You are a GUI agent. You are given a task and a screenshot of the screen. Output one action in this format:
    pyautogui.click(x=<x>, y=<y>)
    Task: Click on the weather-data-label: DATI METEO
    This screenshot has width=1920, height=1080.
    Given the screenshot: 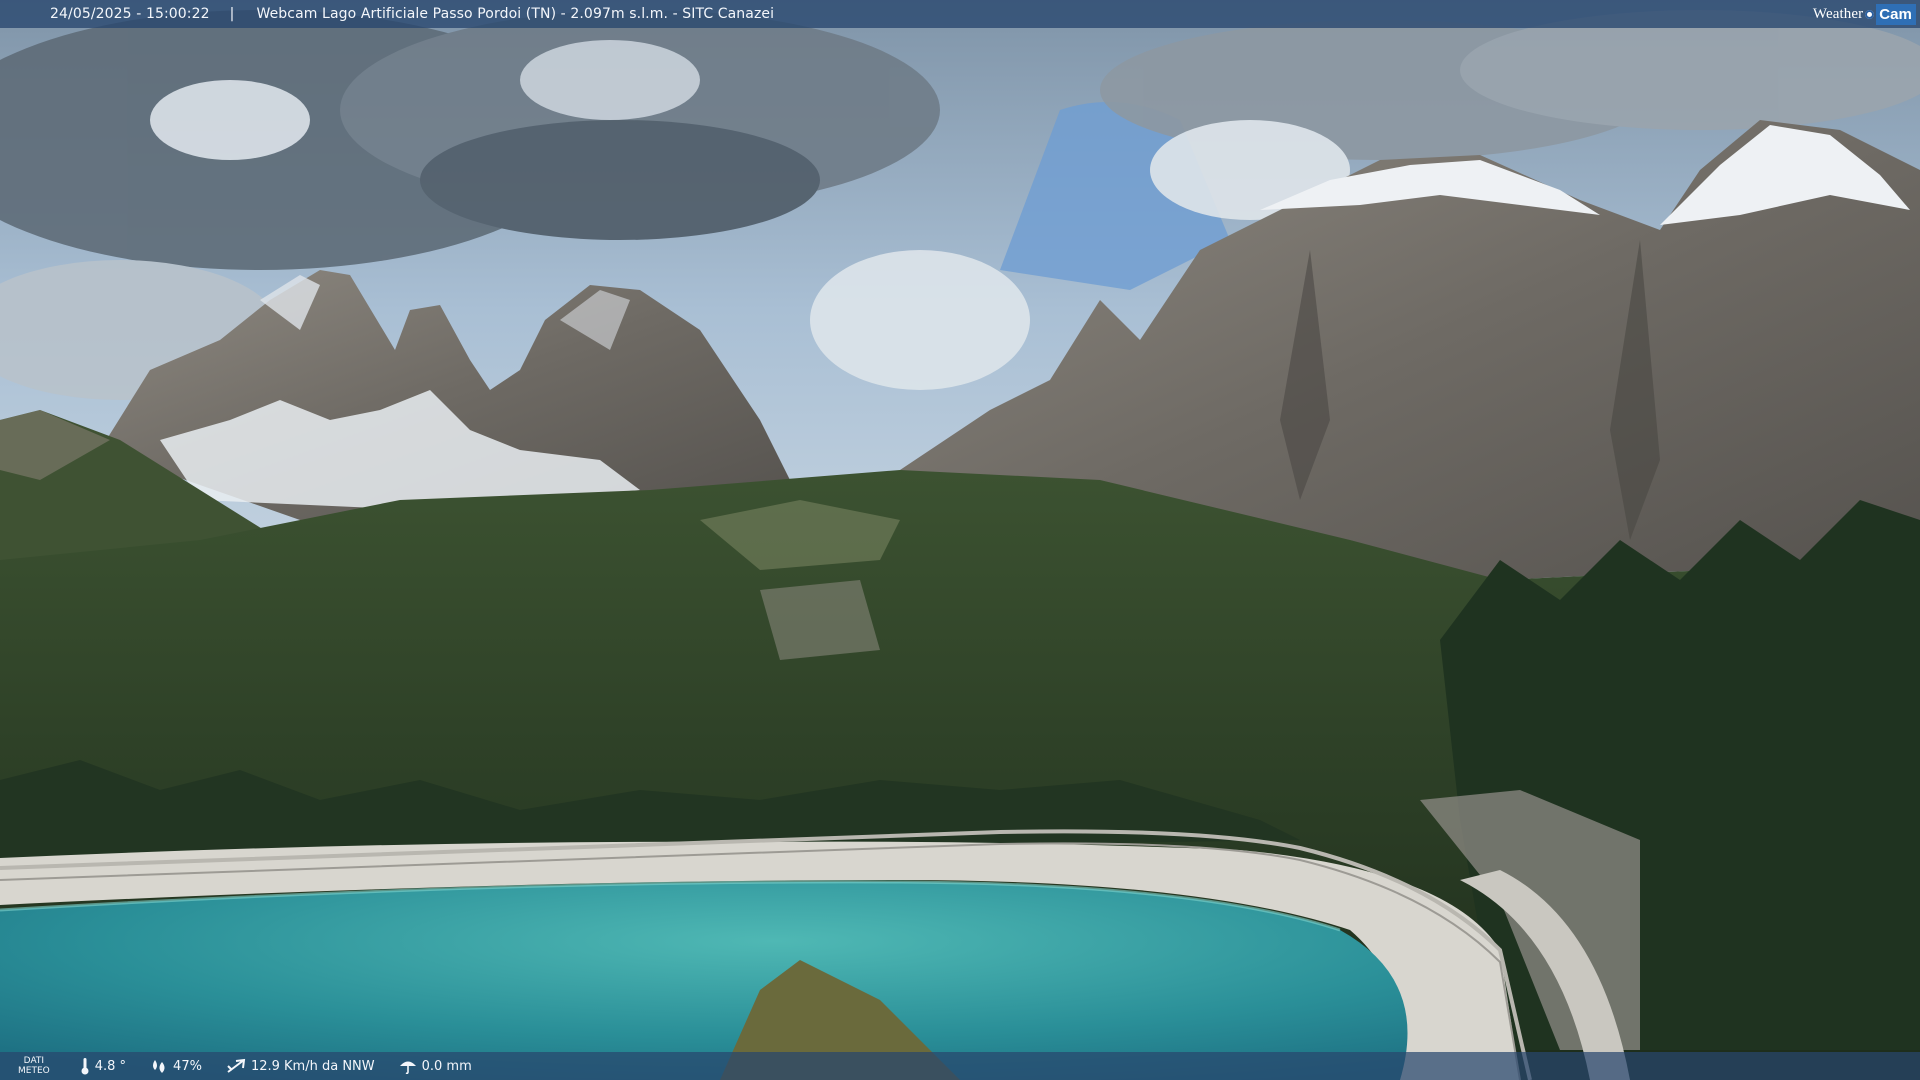 What is the action you would take?
    pyautogui.click(x=34, y=1066)
    